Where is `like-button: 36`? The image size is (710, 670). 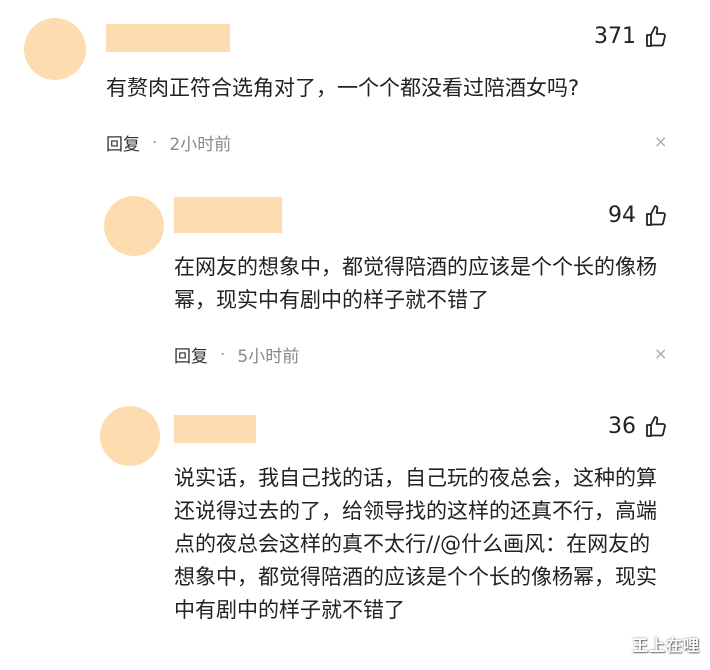 like-button: 36 is located at coordinates (638, 426).